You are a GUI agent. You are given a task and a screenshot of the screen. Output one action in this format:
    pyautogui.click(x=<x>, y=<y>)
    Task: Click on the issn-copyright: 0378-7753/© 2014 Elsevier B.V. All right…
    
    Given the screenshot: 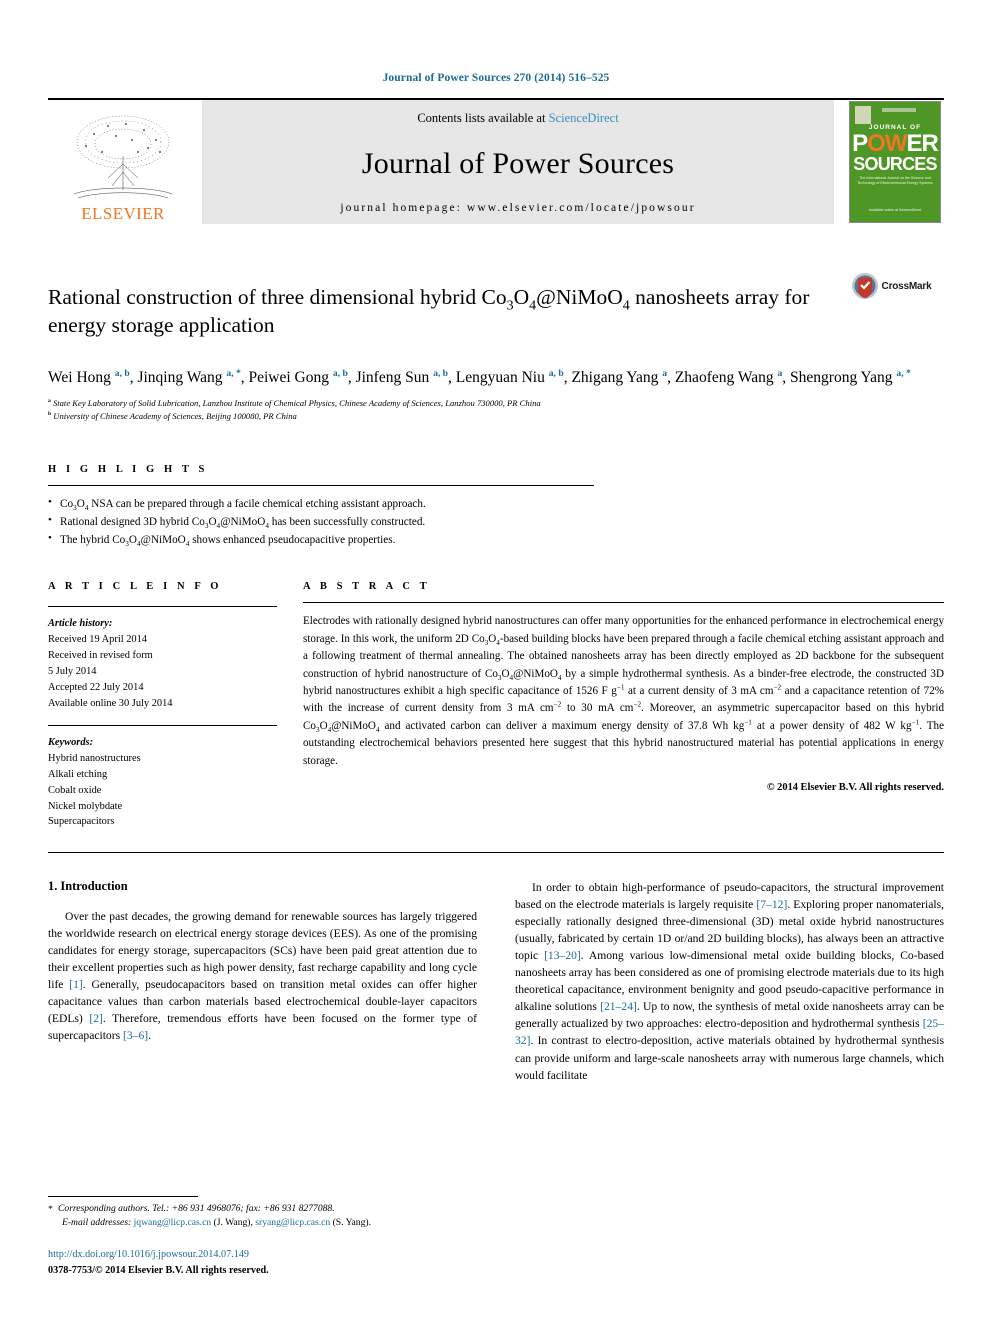 What is the action you would take?
    pyautogui.click(x=158, y=1271)
    